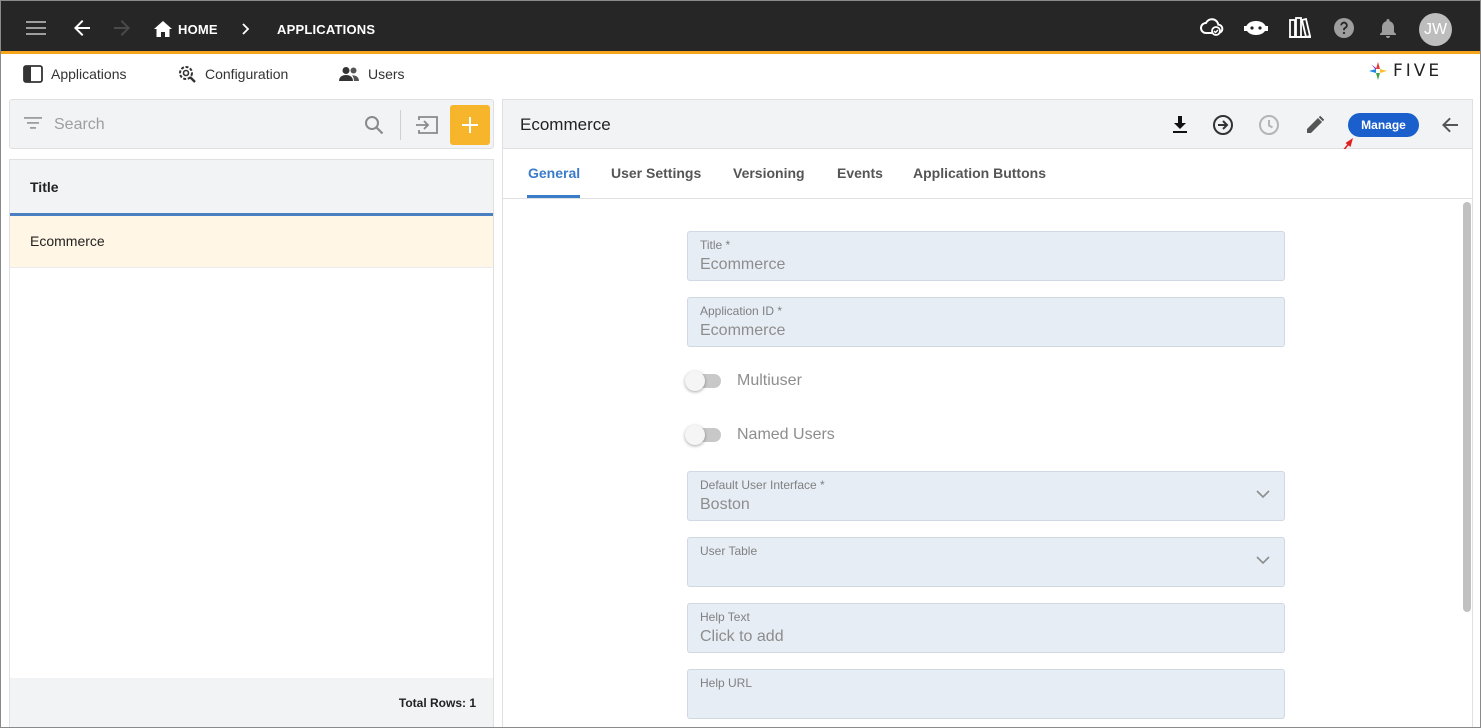 This screenshot has height=728, width=1481. Describe the element at coordinates (1256, 28) in the screenshot. I see `chat-bot-icon` at that location.